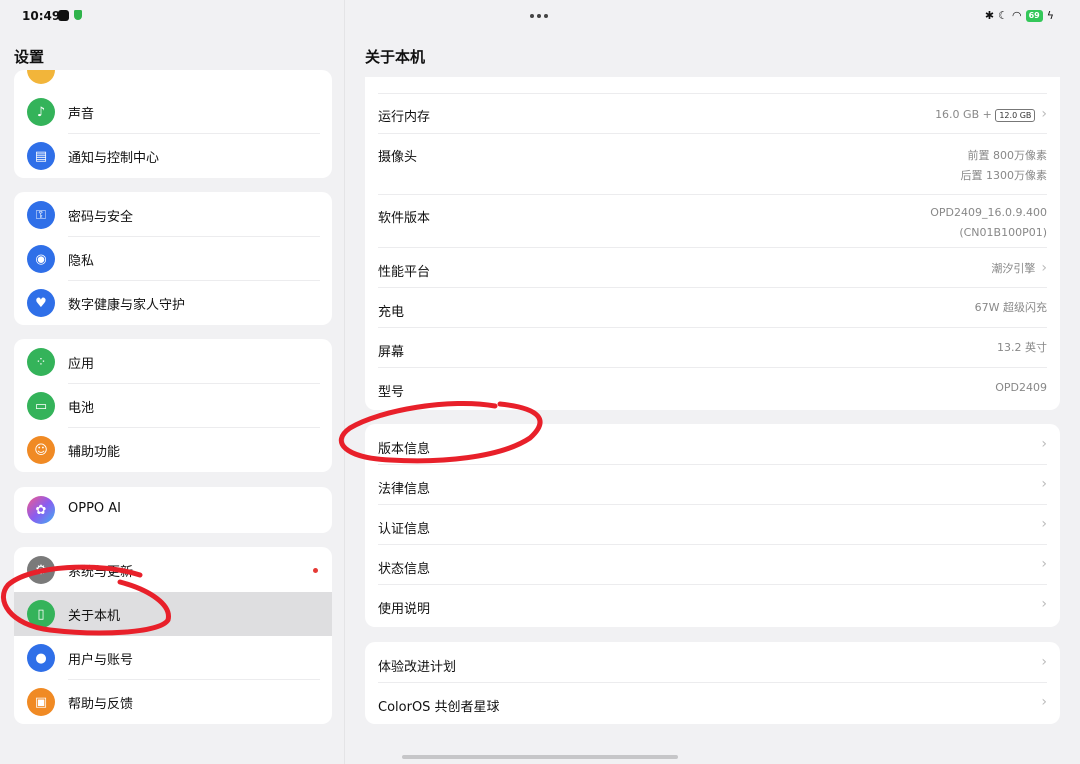  I want to click on sidebar-item-digital-wellbeing: ♥ 数字健康与家人守护, so click(173, 303).